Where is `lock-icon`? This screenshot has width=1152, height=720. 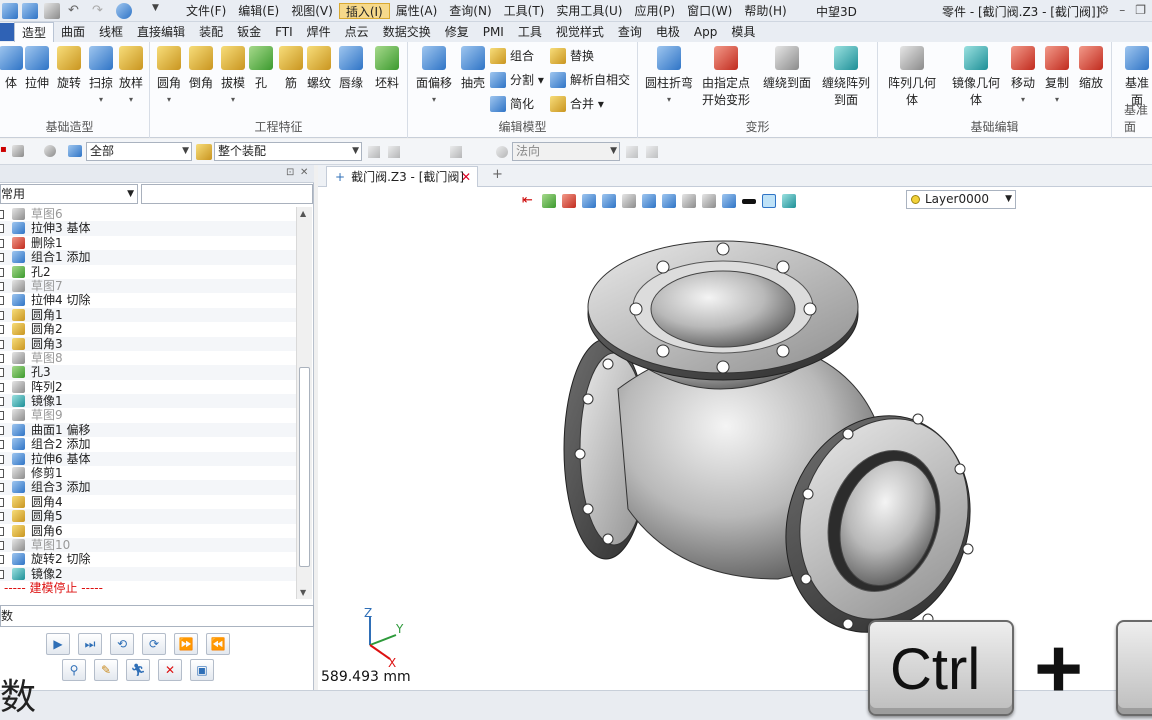
lock-icon is located at coordinates (652, 152).